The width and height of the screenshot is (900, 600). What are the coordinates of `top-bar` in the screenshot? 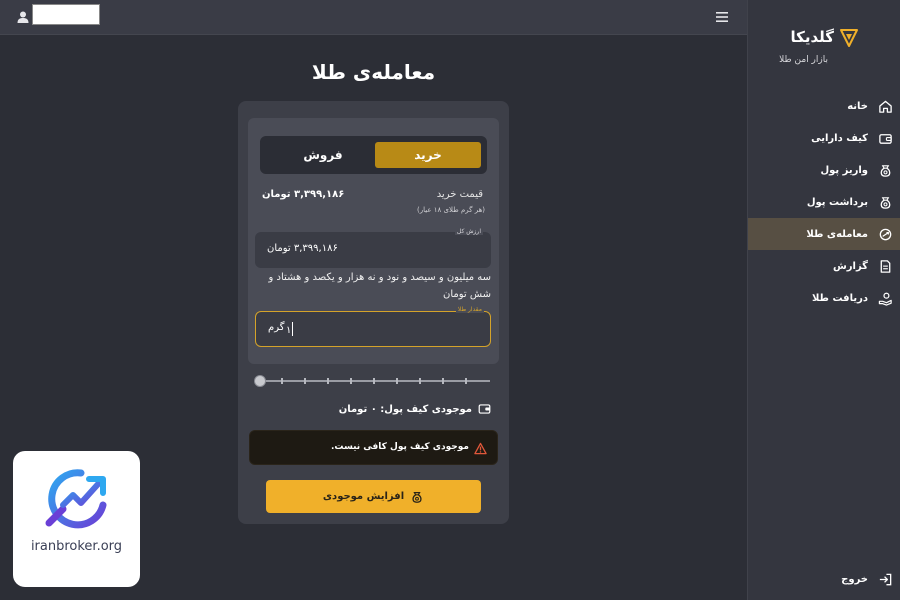 It's located at (373, 17).